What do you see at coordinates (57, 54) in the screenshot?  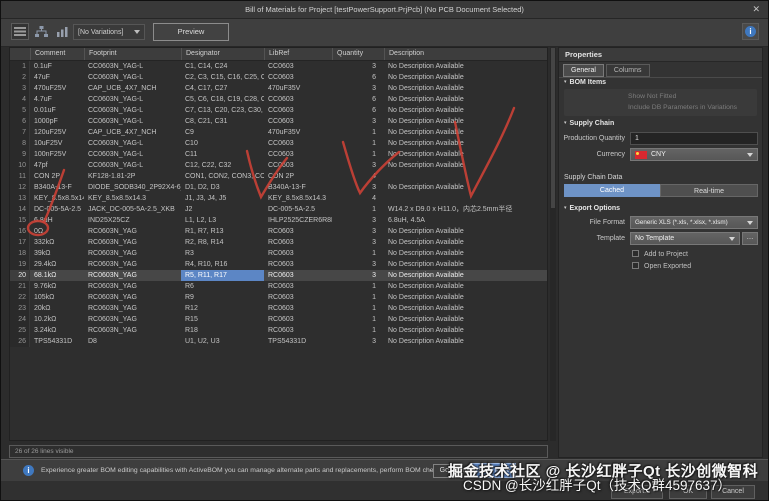 I see `column-header-comment: Comment` at bounding box center [57, 54].